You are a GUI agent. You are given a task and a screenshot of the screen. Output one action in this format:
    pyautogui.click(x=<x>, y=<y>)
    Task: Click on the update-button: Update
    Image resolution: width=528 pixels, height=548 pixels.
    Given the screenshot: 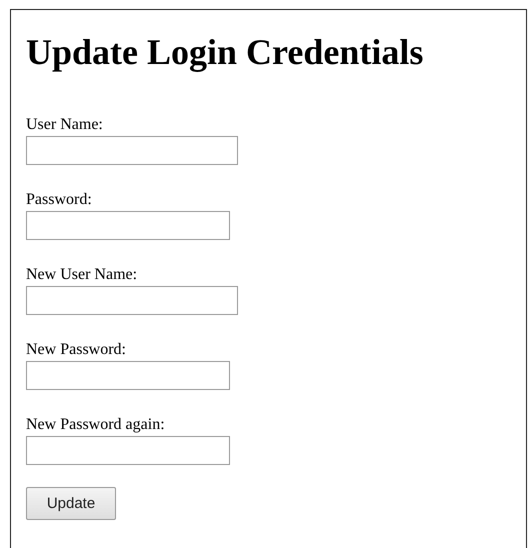 What is the action you would take?
    pyautogui.click(x=71, y=503)
    